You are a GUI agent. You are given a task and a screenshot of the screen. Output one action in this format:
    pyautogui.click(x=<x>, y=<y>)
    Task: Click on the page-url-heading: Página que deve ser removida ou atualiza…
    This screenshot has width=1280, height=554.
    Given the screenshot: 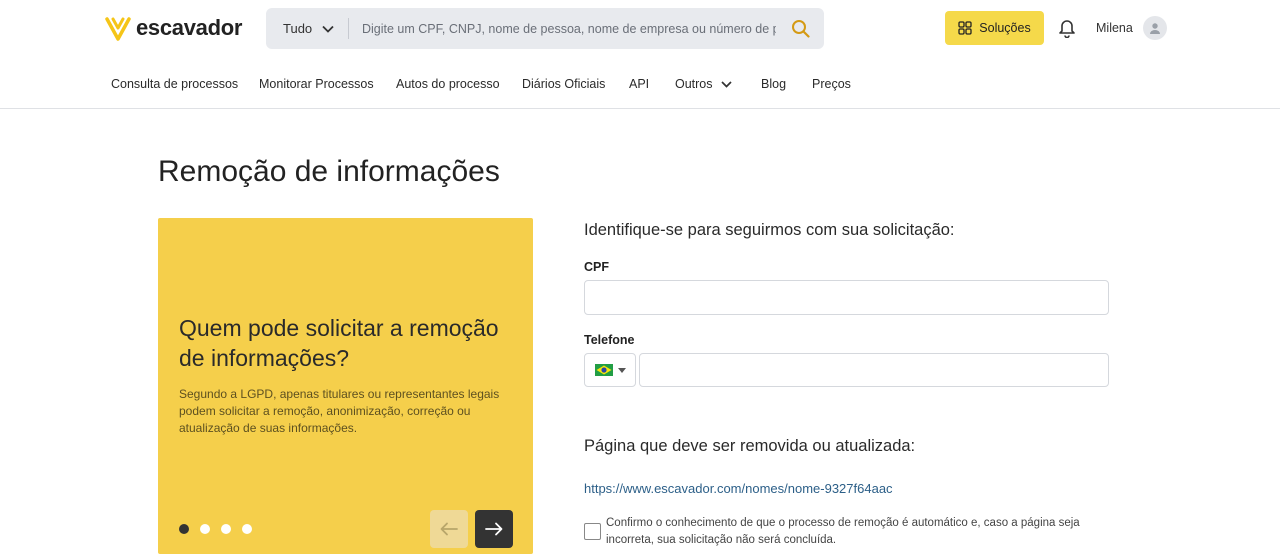 What is the action you would take?
    pyautogui.click(x=750, y=446)
    